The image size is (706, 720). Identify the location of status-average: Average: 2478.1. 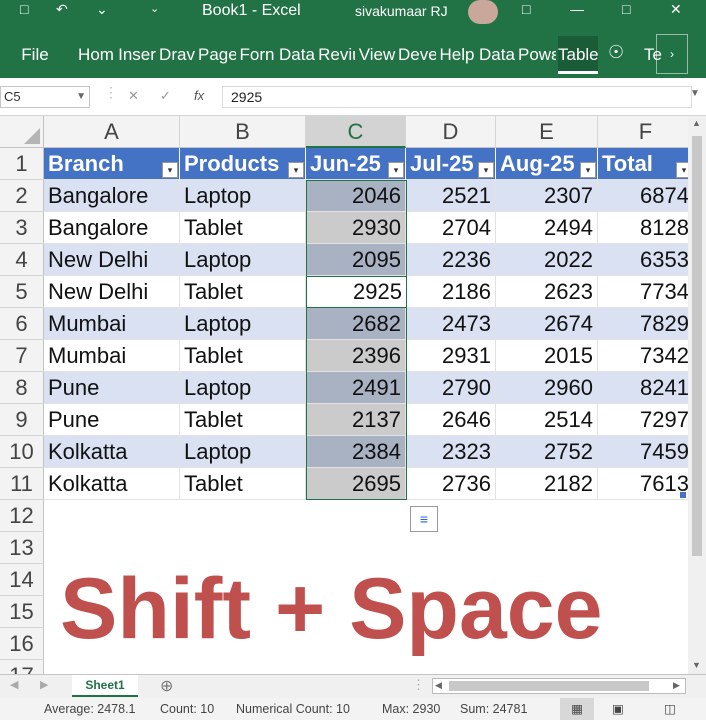
(90, 709).